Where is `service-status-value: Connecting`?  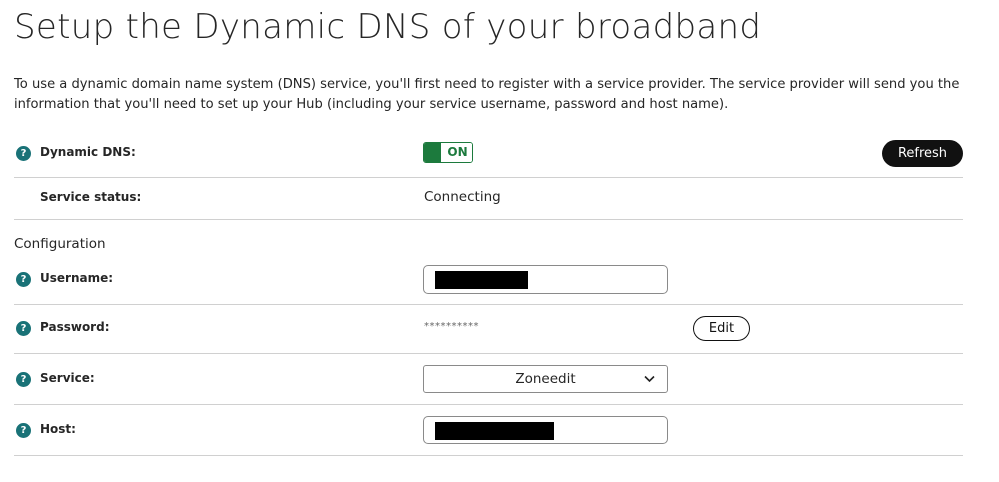 service-status-value: Connecting is located at coordinates (462, 197).